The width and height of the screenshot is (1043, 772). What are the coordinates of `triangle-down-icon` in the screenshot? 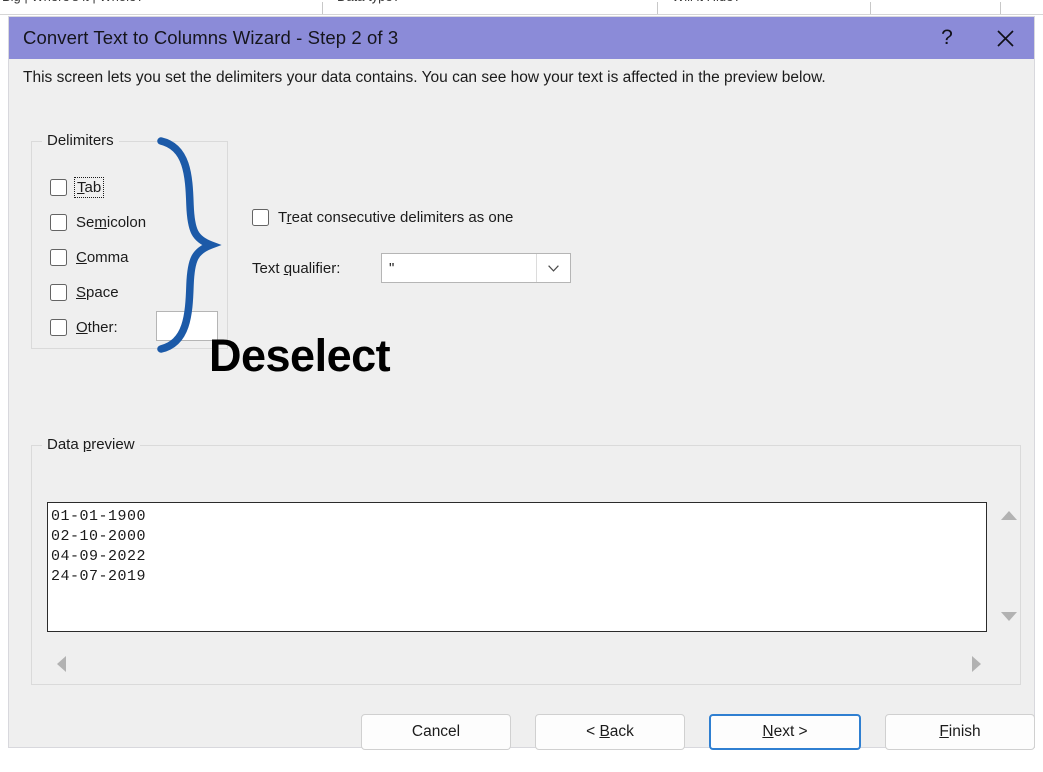 It's located at (1009, 617).